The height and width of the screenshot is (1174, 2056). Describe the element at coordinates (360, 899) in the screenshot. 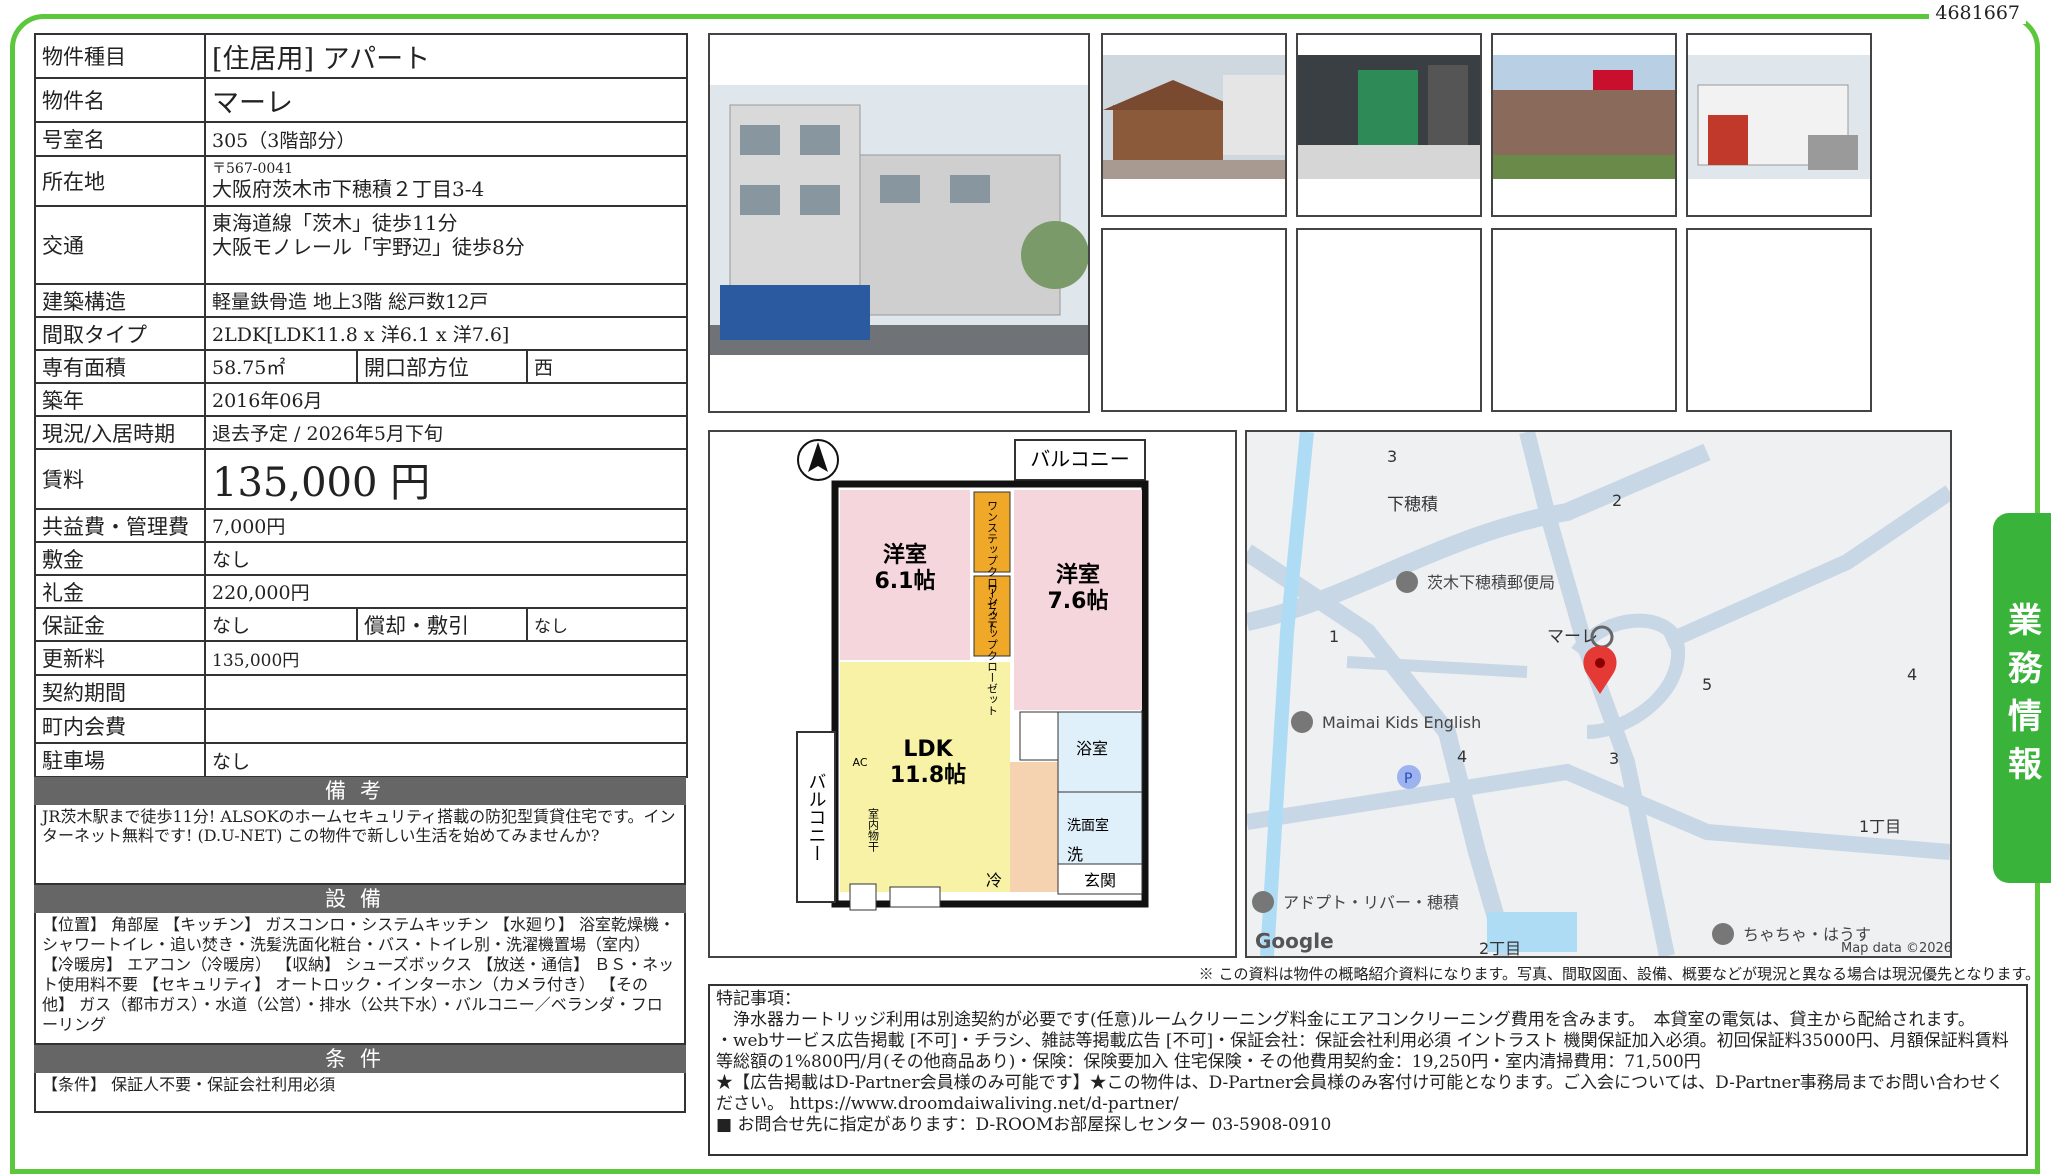

I see `equipment-header: 設備` at that location.